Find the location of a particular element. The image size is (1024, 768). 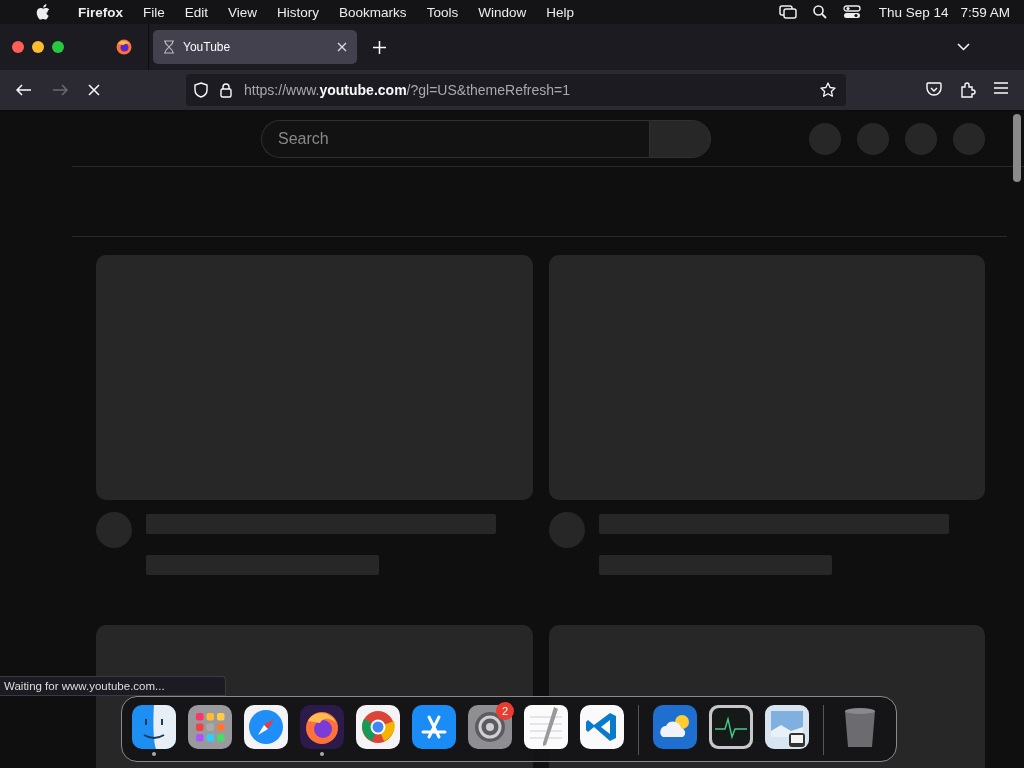

menu-item: History is located at coordinates (298, 12).